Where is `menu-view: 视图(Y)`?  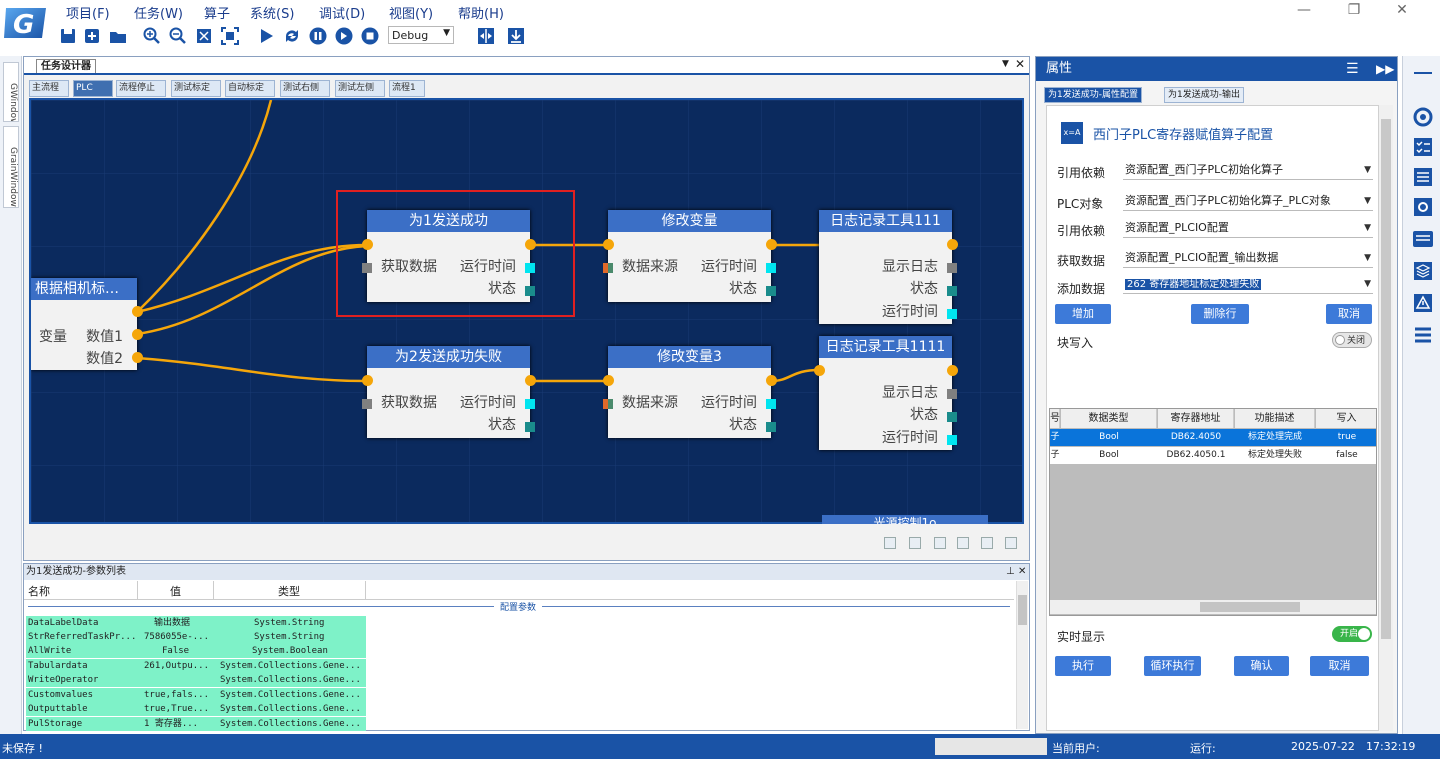
menu-view: 视图(Y) is located at coordinates (411, 12).